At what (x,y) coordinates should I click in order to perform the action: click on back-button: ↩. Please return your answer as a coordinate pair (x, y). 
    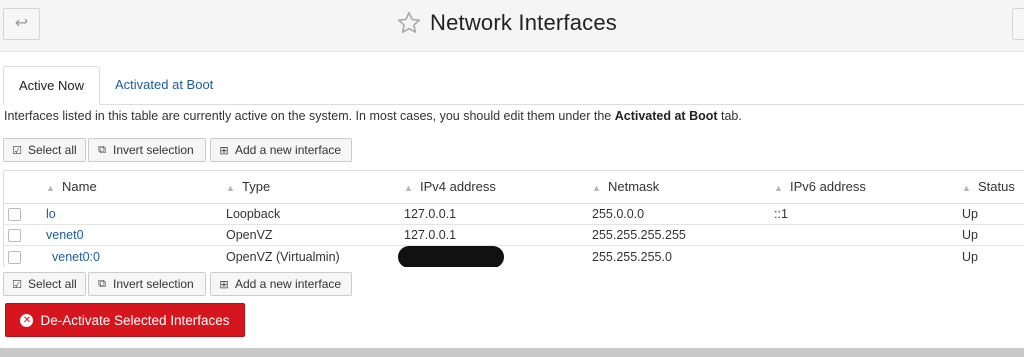
    Looking at the image, I should click on (21, 24).